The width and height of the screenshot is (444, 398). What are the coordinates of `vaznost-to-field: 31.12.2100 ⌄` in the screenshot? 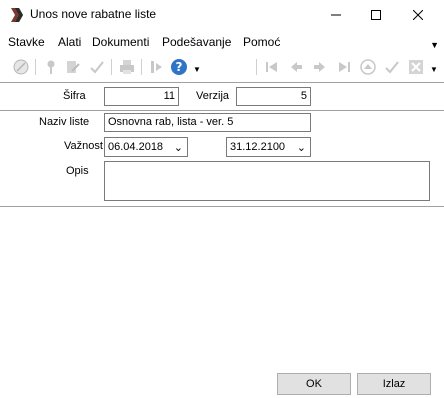 It's located at (268, 147).